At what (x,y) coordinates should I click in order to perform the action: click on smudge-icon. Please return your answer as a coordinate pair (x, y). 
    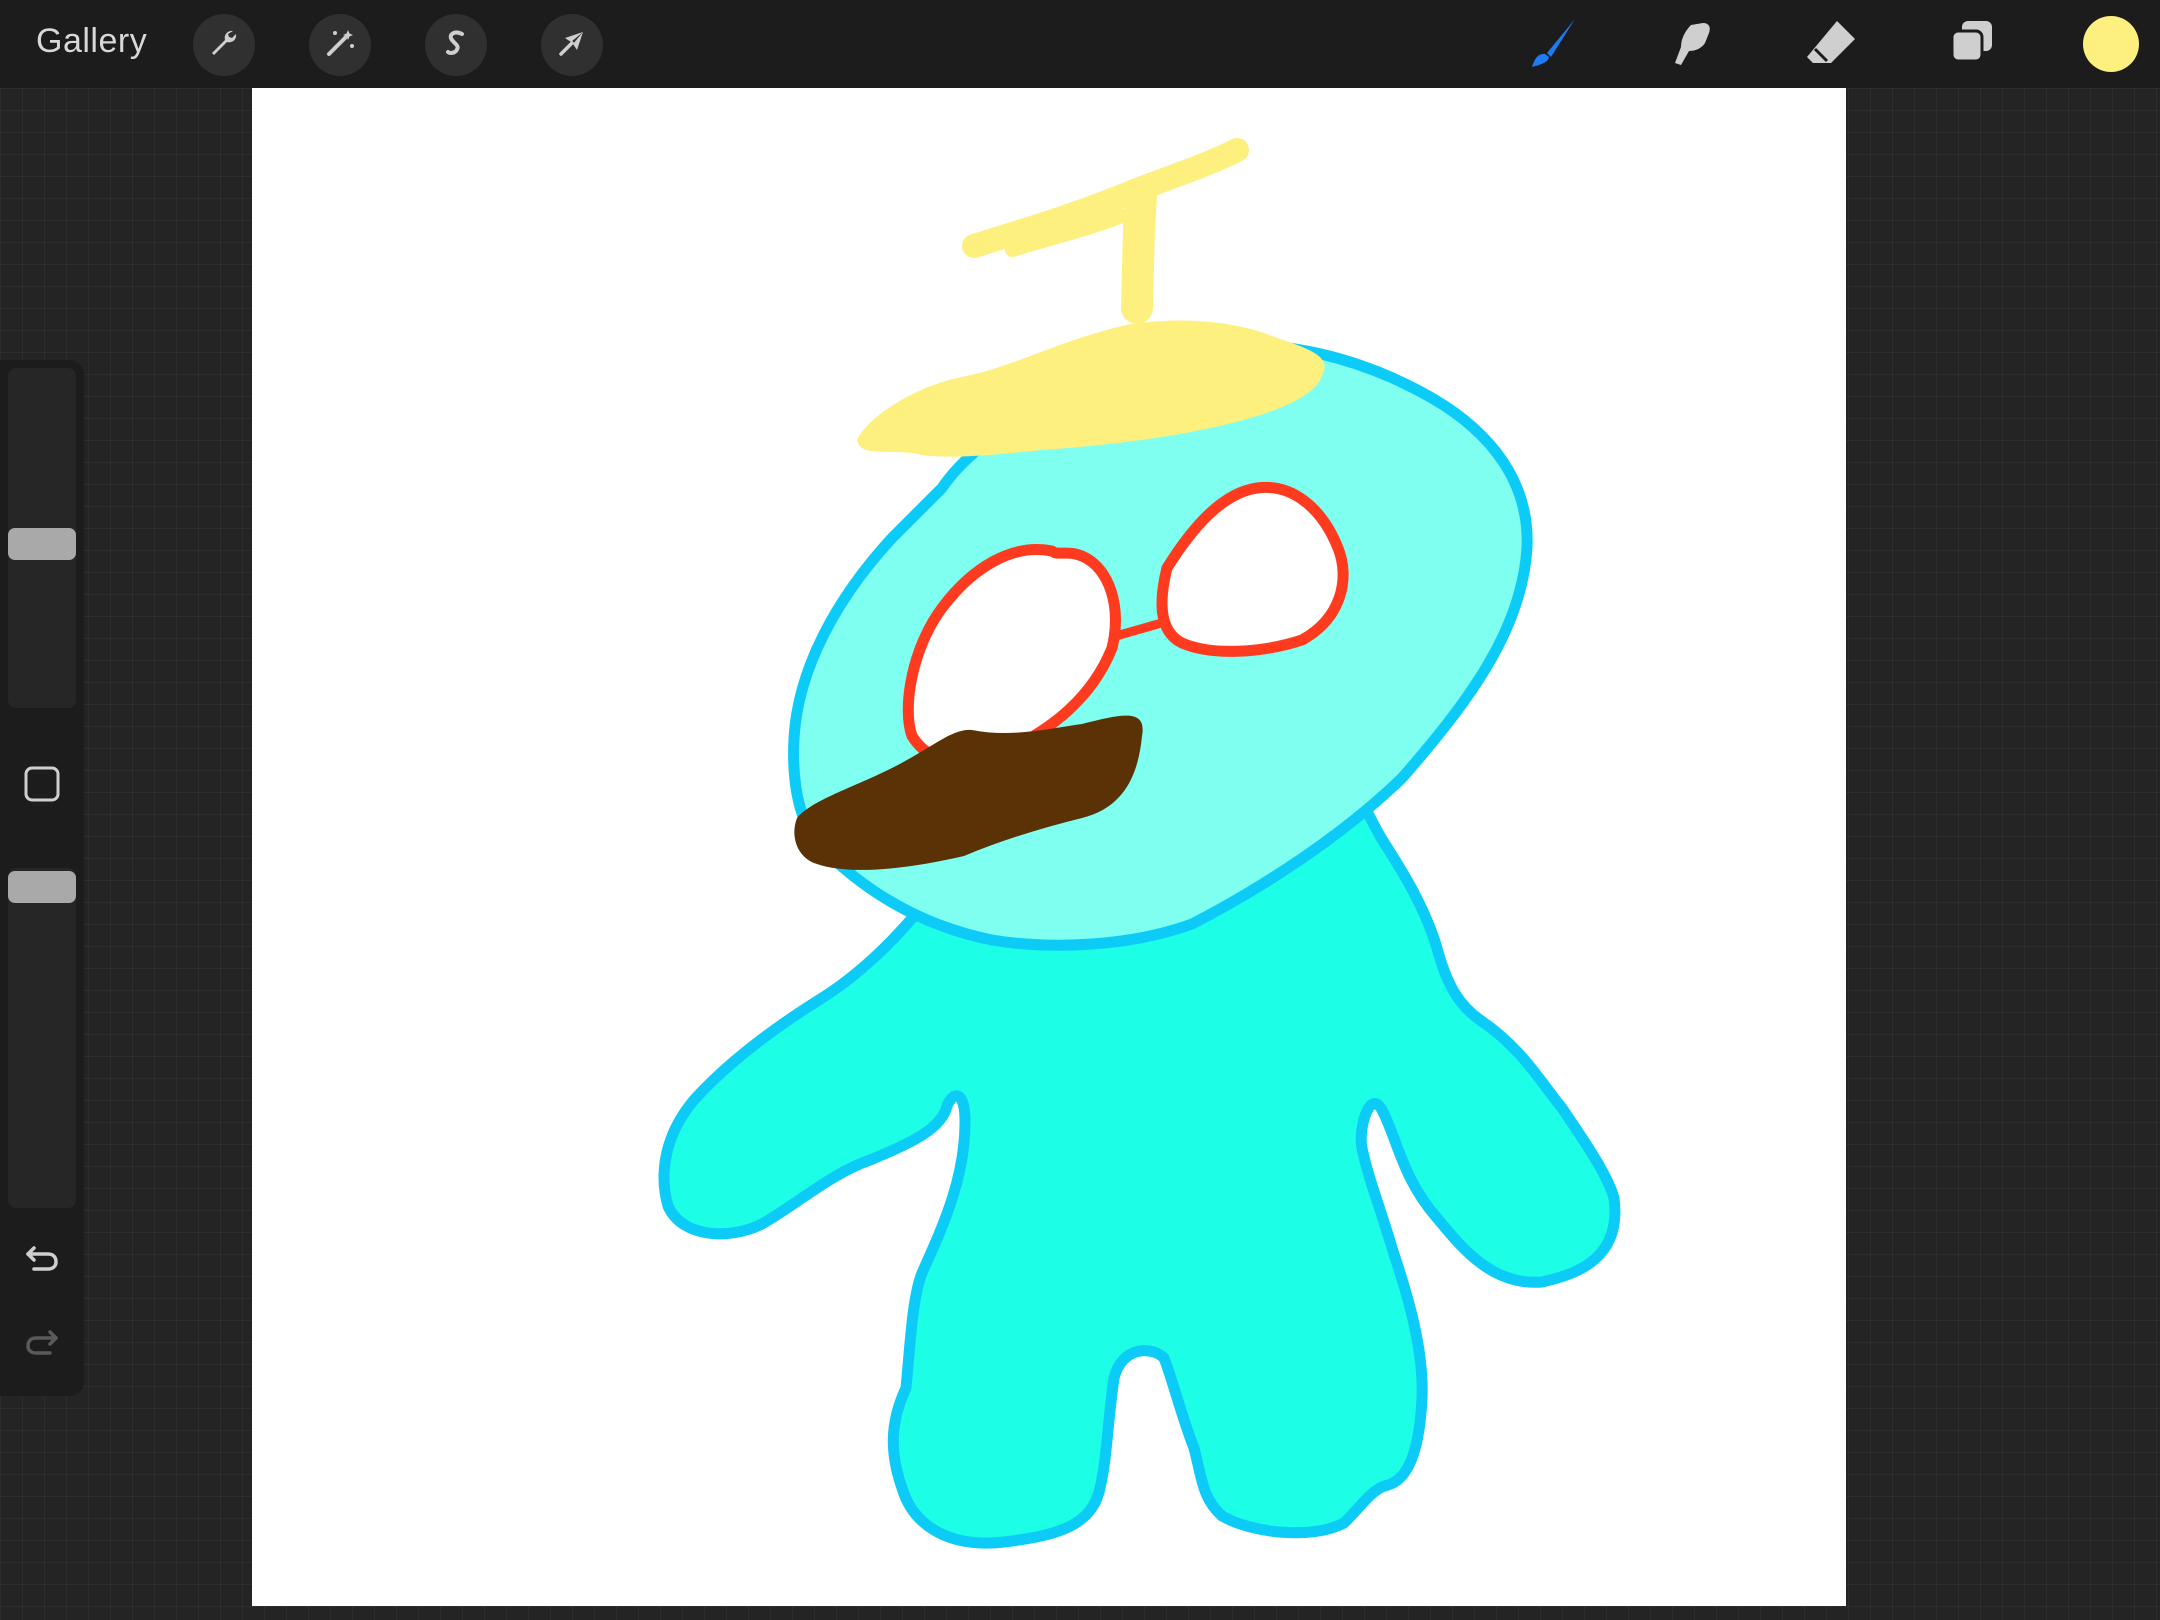
    Looking at the image, I should click on (1691, 45).